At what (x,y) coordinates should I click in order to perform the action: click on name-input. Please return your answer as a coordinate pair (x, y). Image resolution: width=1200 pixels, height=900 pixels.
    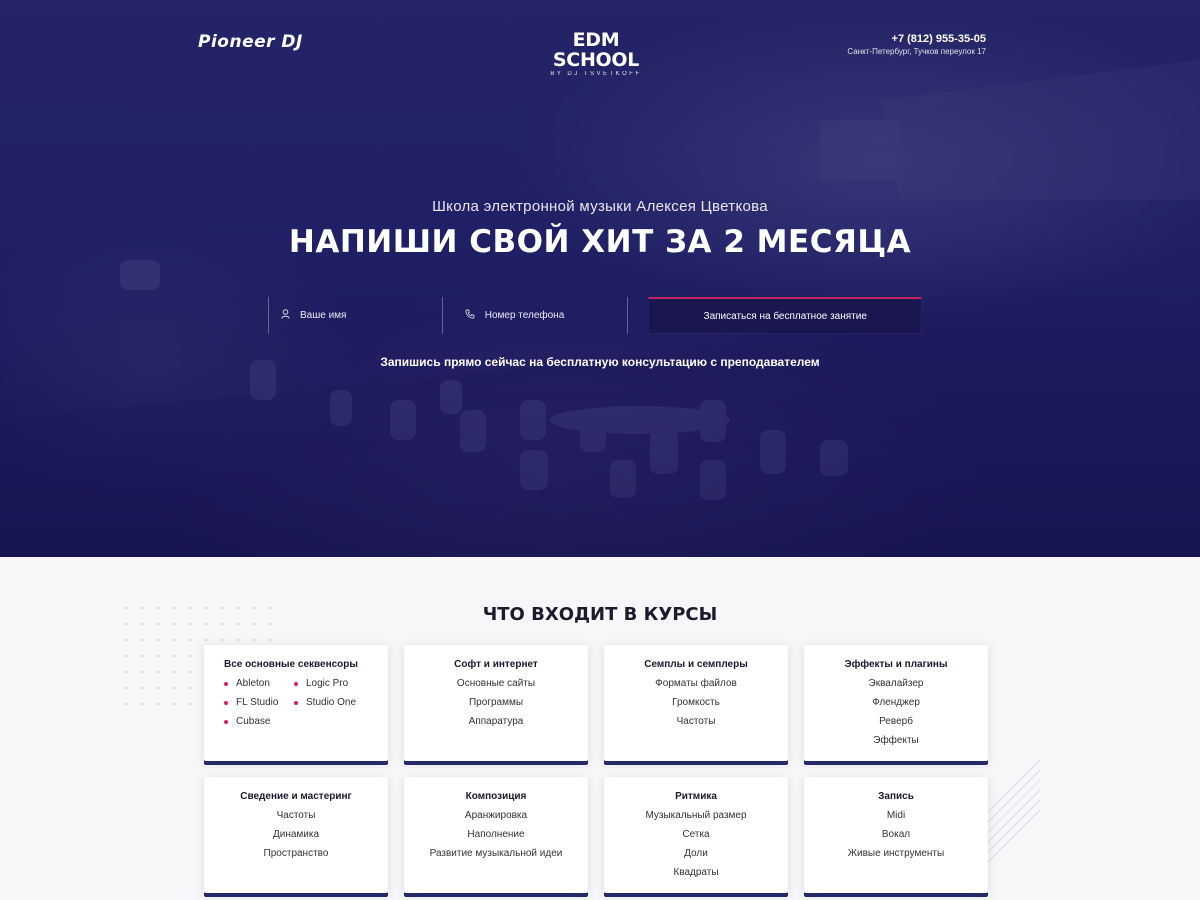
    Looking at the image, I should click on (360, 315).